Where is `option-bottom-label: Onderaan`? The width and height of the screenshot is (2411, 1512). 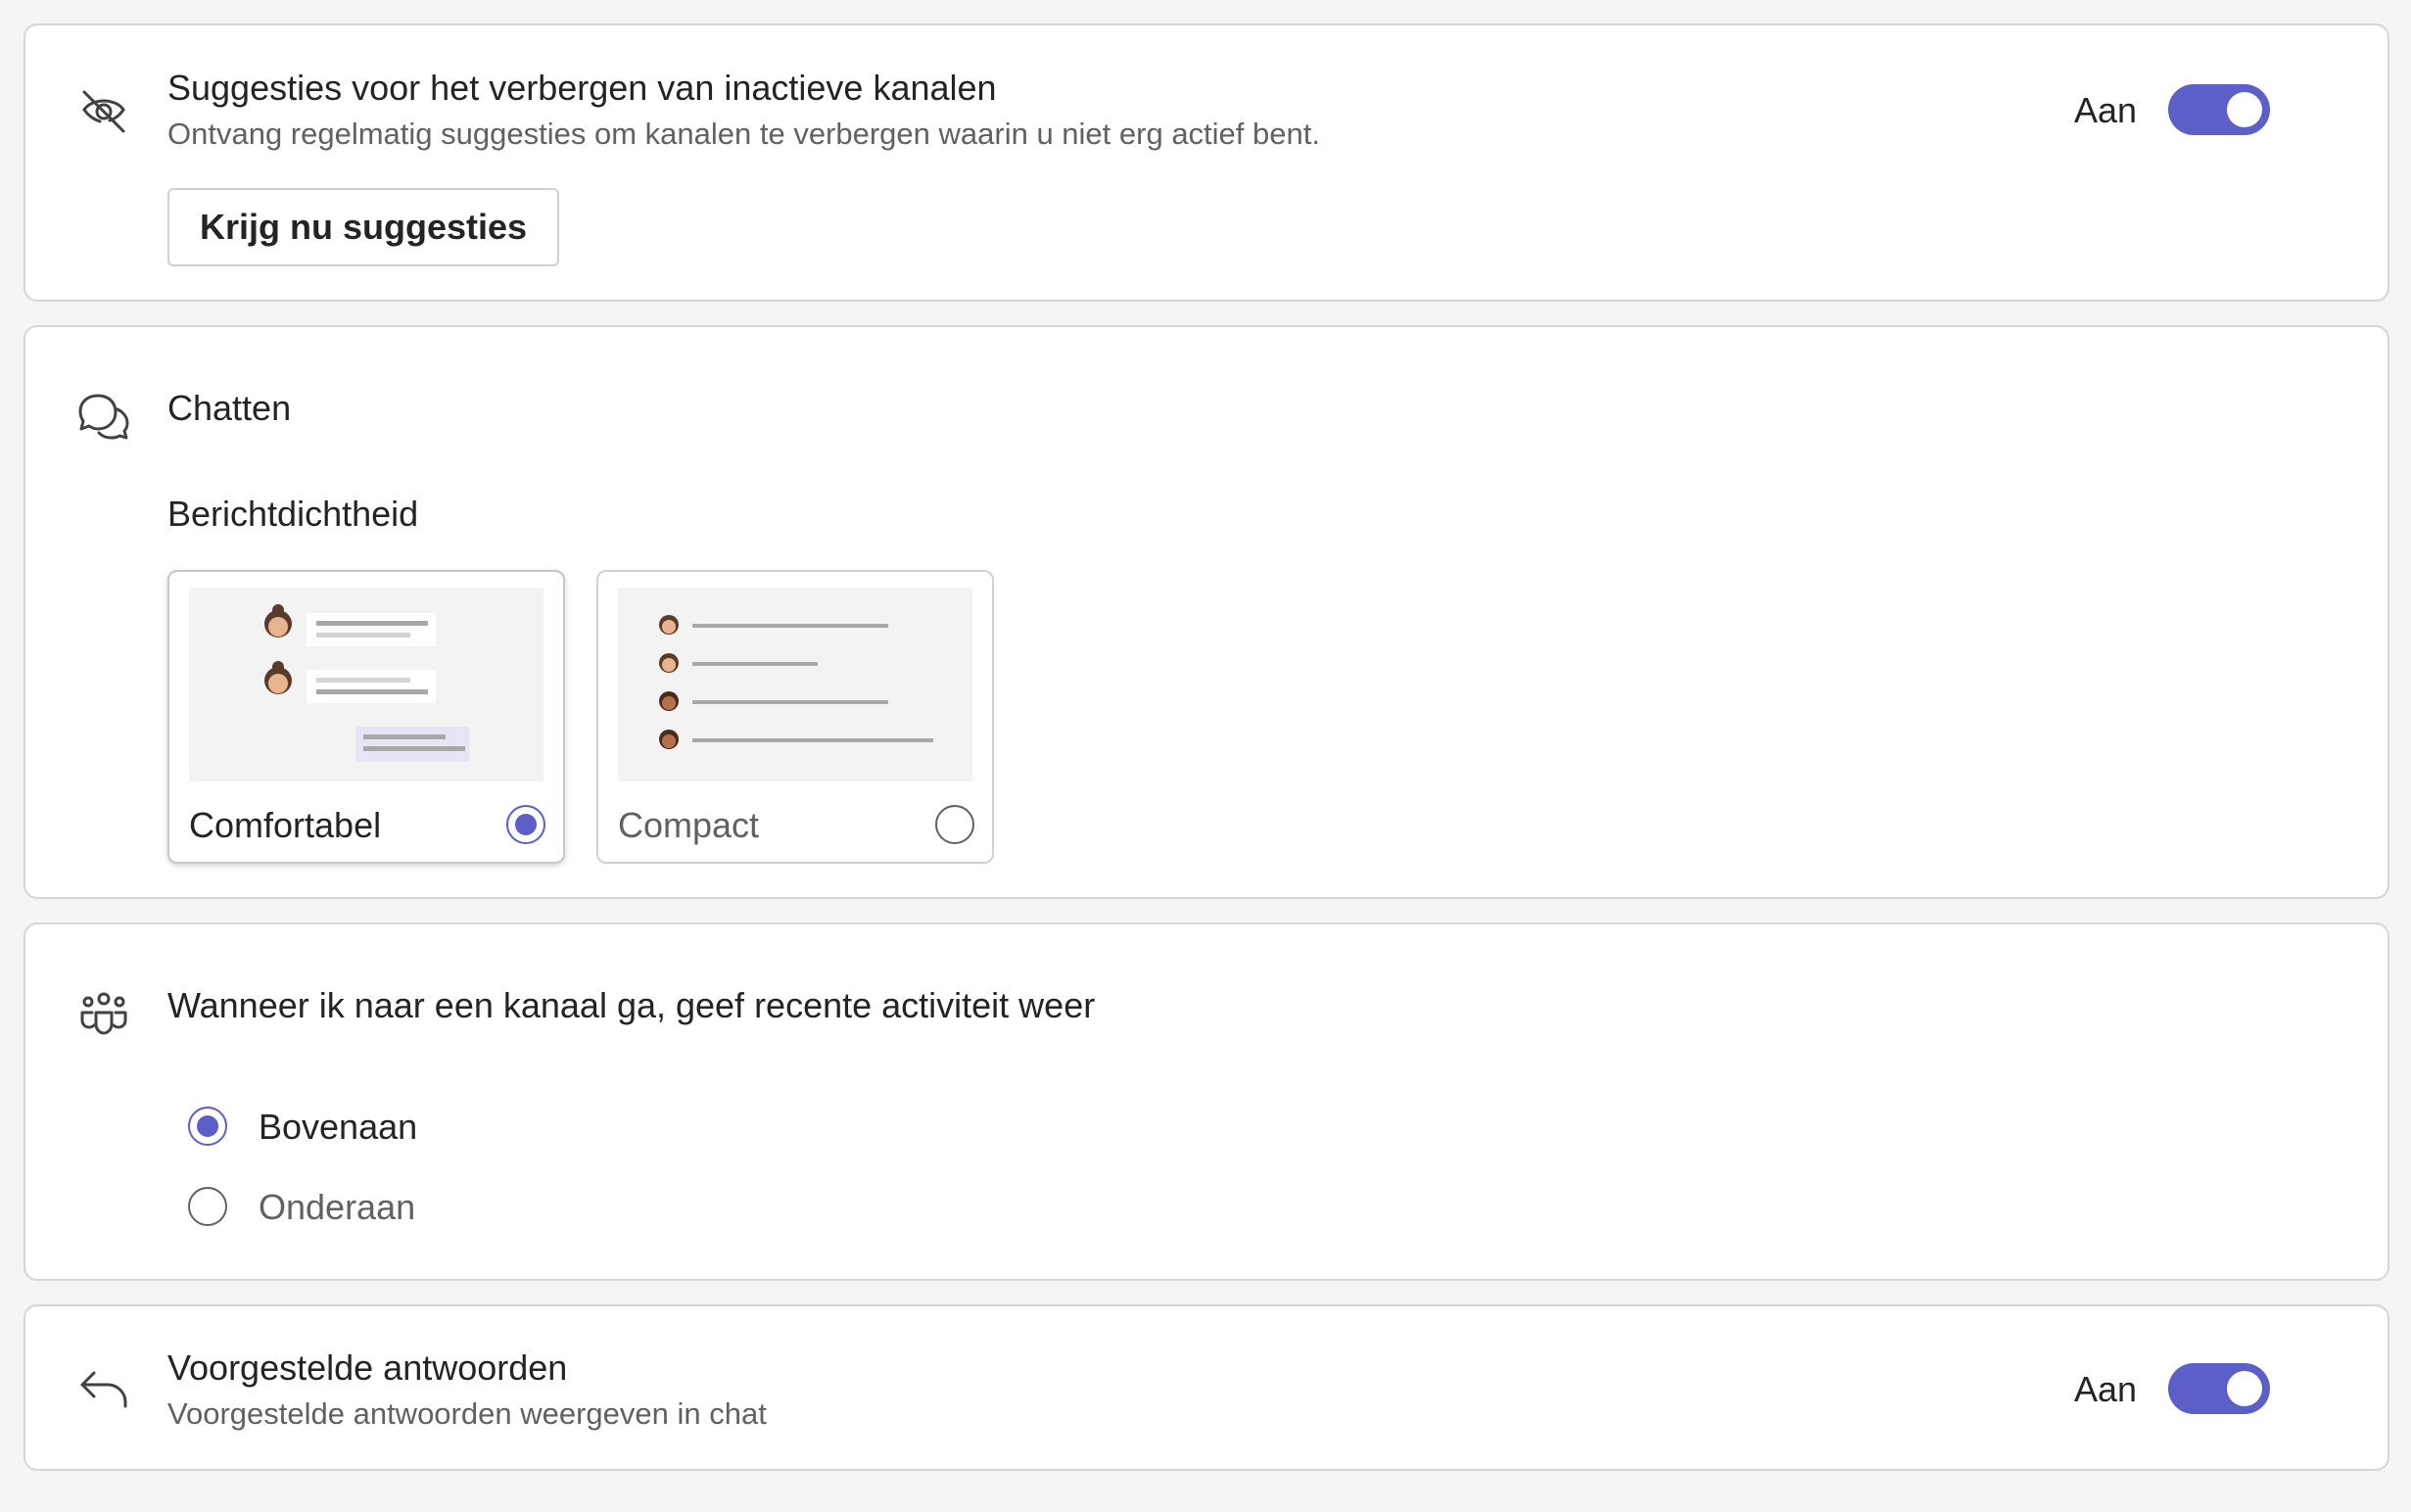
option-bottom-label: Onderaan is located at coordinates (337, 1208).